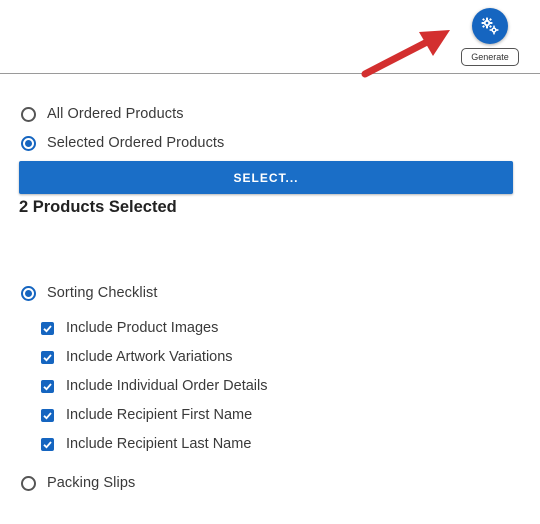 This screenshot has height=524, width=540. I want to click on radio-selected-ordered-products: Selected Ordered Products, so click(122, 143).